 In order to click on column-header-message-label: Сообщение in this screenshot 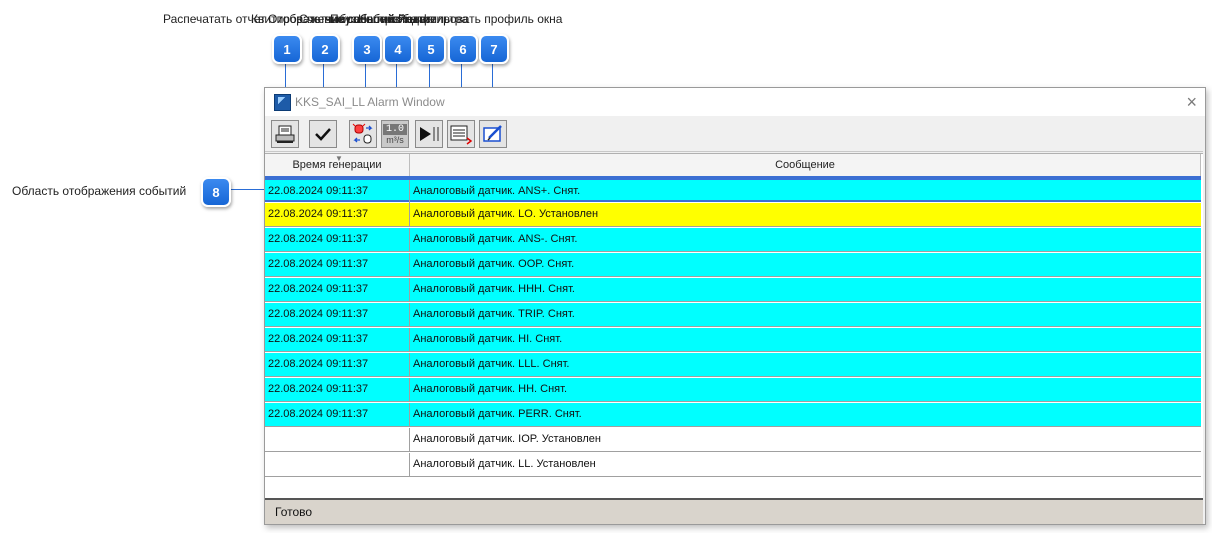, I will do `click(805, 165)`.